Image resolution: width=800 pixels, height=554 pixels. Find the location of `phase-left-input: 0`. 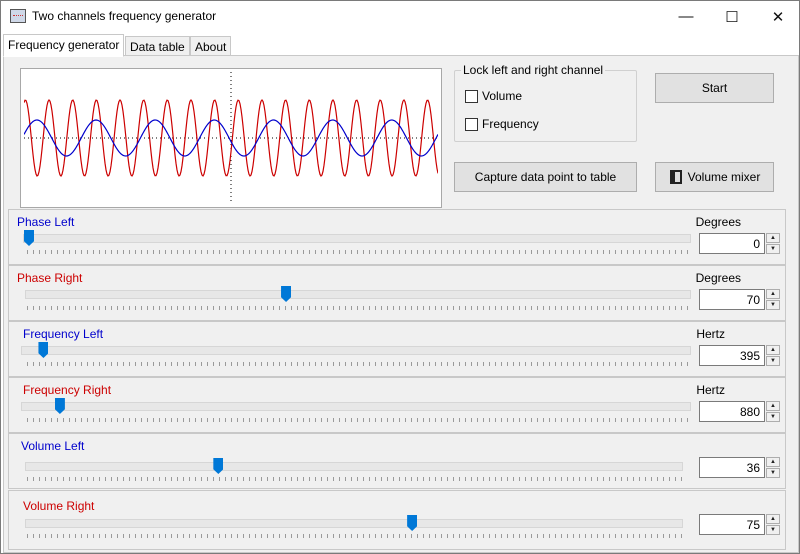

phase-left-input: 0 is located at coordinates (732, 243).